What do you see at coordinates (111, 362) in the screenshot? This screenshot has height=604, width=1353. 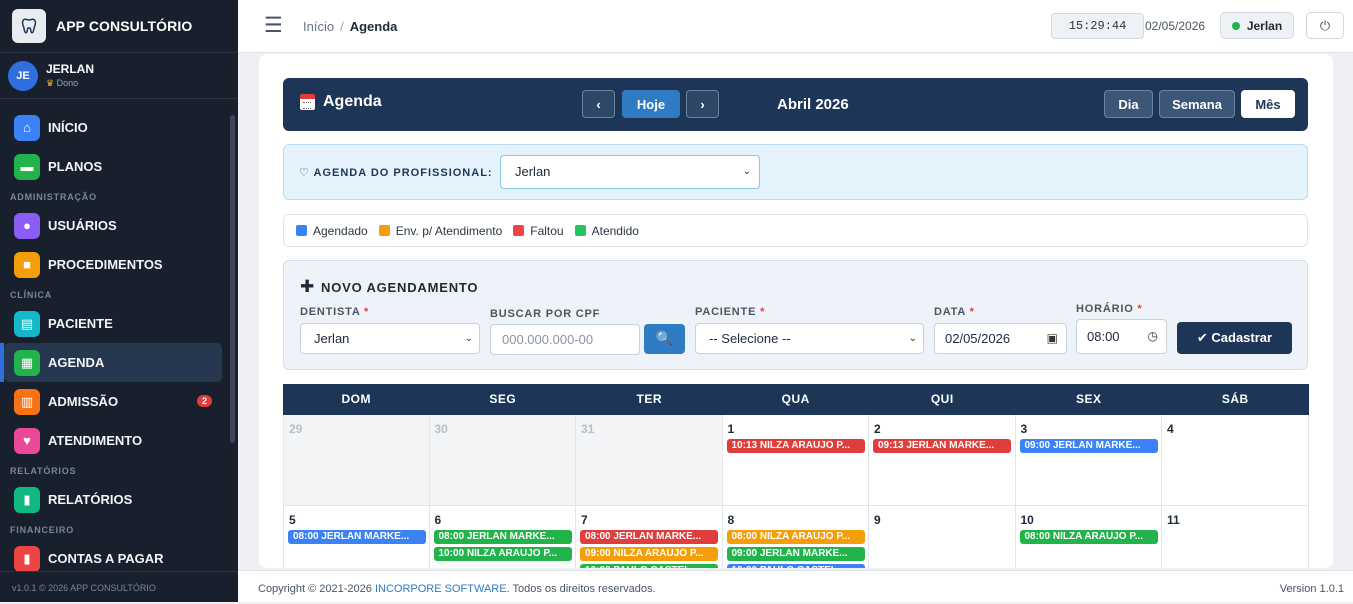 I see `sidebar-item-agenda: ▦ AGENDA` at bounding box center [111, 362].